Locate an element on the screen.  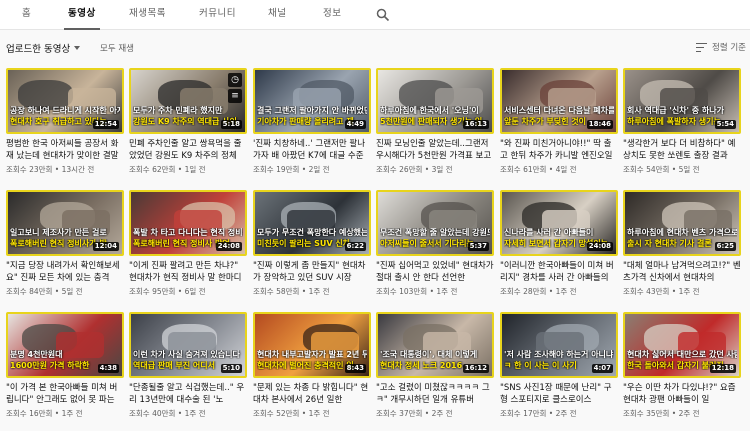
video-thumbnail: 현대차 내부고발자가 발표 2년 뒤 현대차에 벌어진 충격적인 일 8:43 is located at coordinates (312, 345).